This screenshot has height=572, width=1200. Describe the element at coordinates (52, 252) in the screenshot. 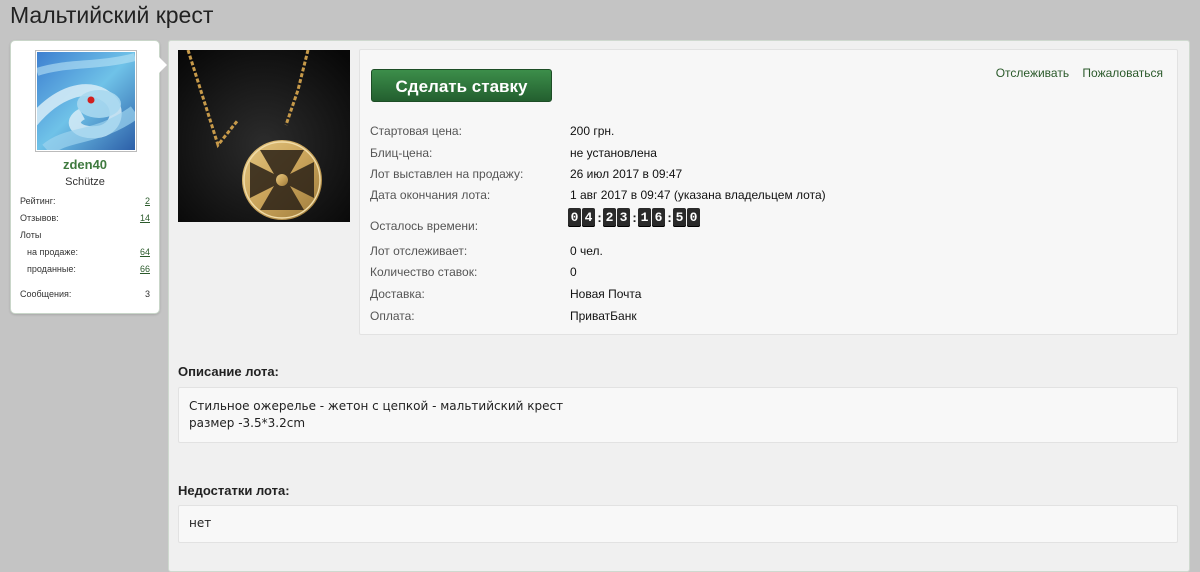

I see `stat-label: на продаже:` at that location.